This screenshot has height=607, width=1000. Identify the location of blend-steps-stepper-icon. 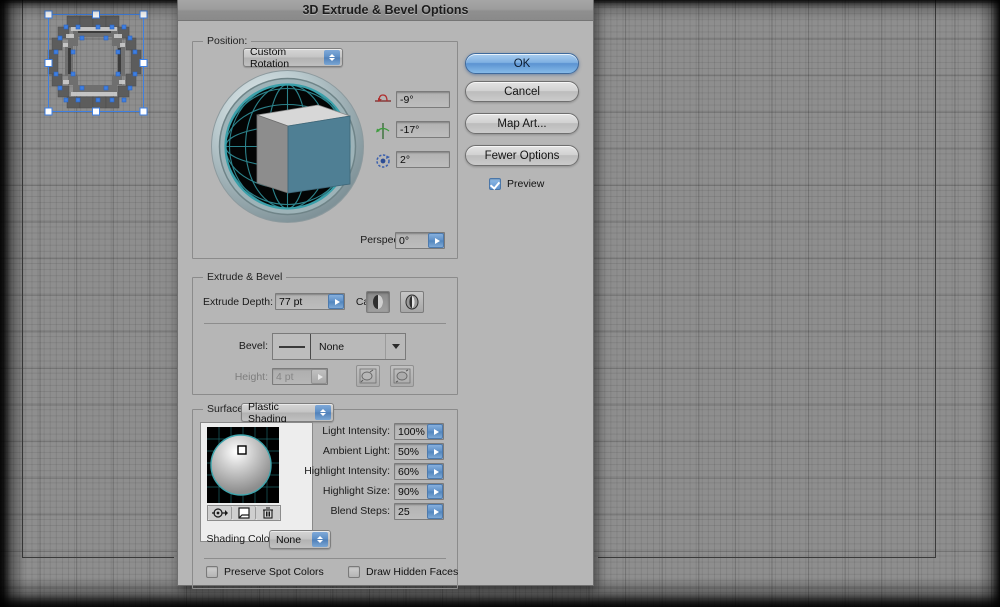
(435, 511).